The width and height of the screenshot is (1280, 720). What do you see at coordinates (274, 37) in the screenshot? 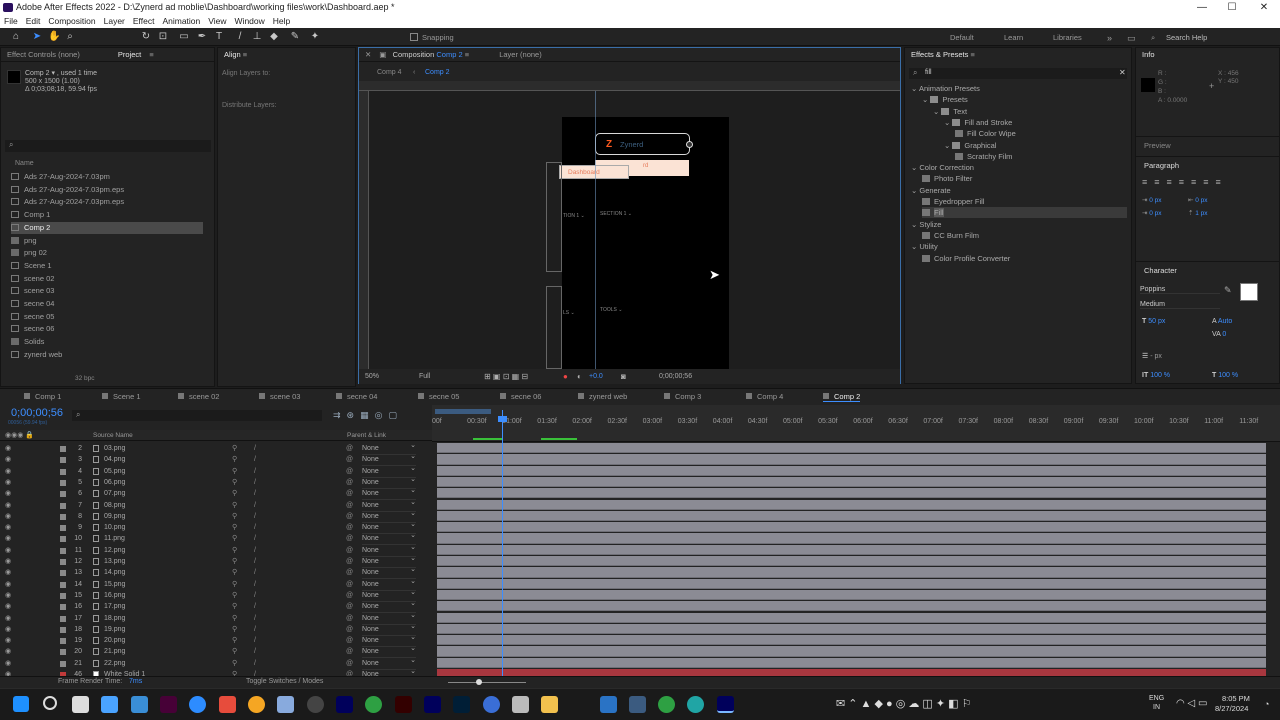
I see `eraser-tool-icon: ◆` at bounding box center [274, 37].